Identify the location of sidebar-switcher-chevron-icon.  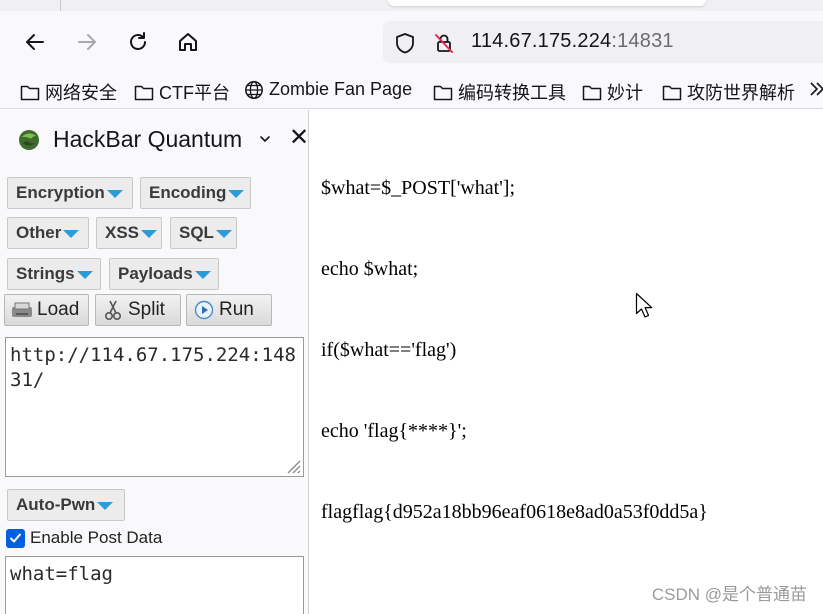
(265, 139).